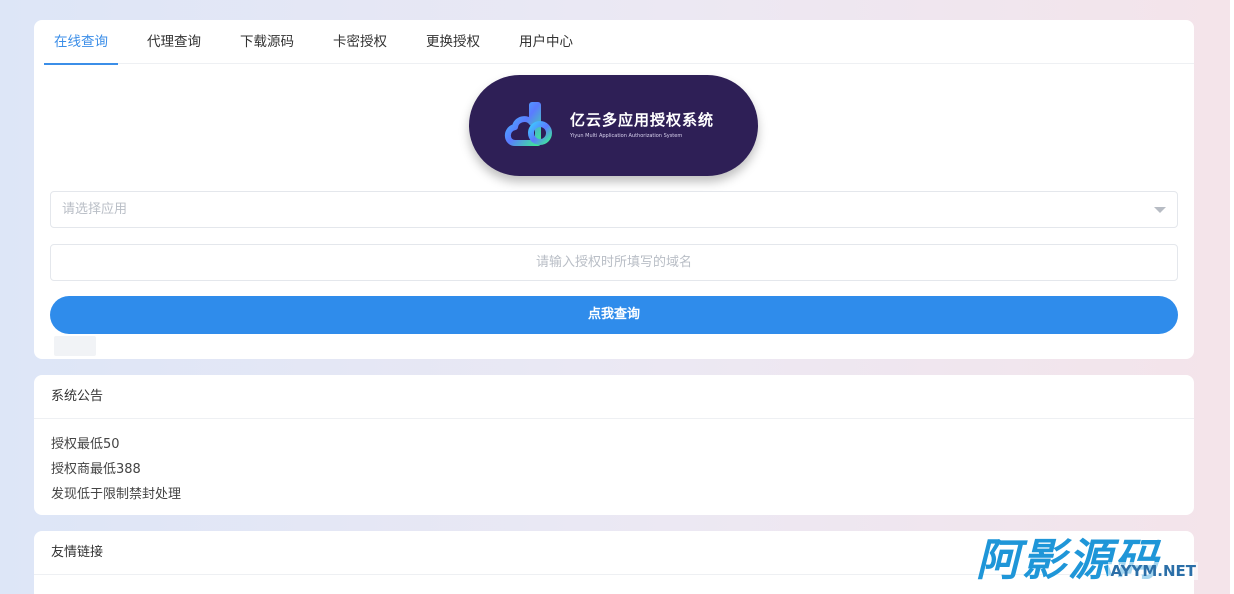 This screenshot has width=1234, height=594. What do you see at coordinates (75, 346) in the screenshot?
I see `ghost-tag` at bounding box center [75, 346].